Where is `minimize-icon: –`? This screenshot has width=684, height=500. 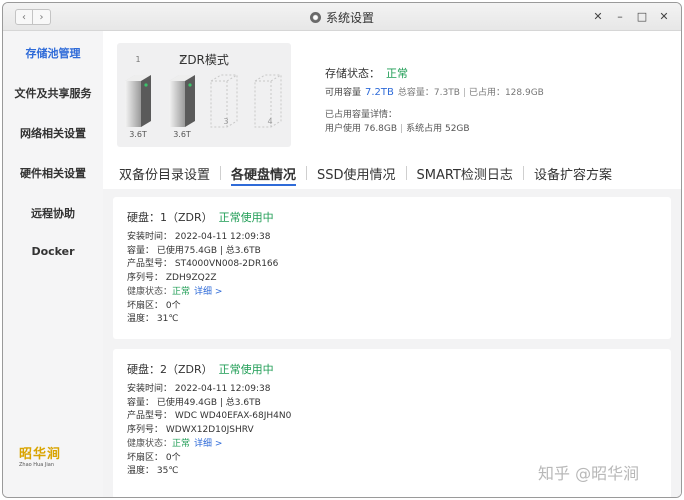
minimize-icon: – is located at coordinates (620, 16).